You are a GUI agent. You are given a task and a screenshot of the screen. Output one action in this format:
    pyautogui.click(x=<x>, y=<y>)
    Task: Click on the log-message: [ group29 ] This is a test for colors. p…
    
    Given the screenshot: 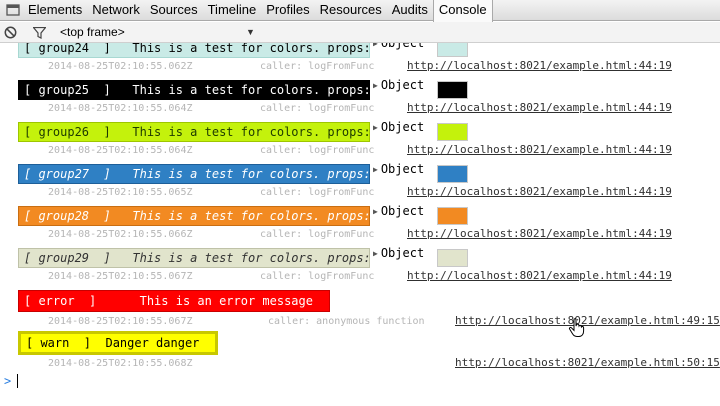 What is the action you would take?
    pyautogui.click(x=194, y=258)
    